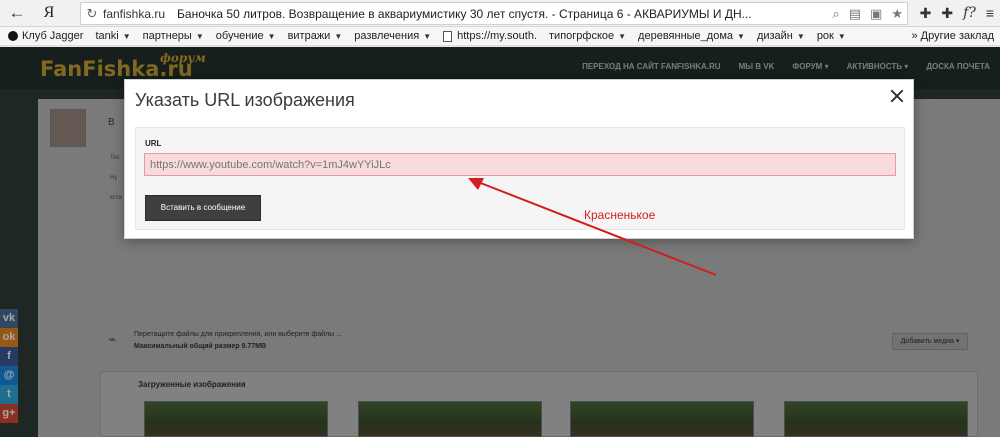 This screenshot has height=437, width=1000. Describe the element at coordinates (134, 13) in the screenshot. I see `url-domain: fanfishka.ru` at that location.